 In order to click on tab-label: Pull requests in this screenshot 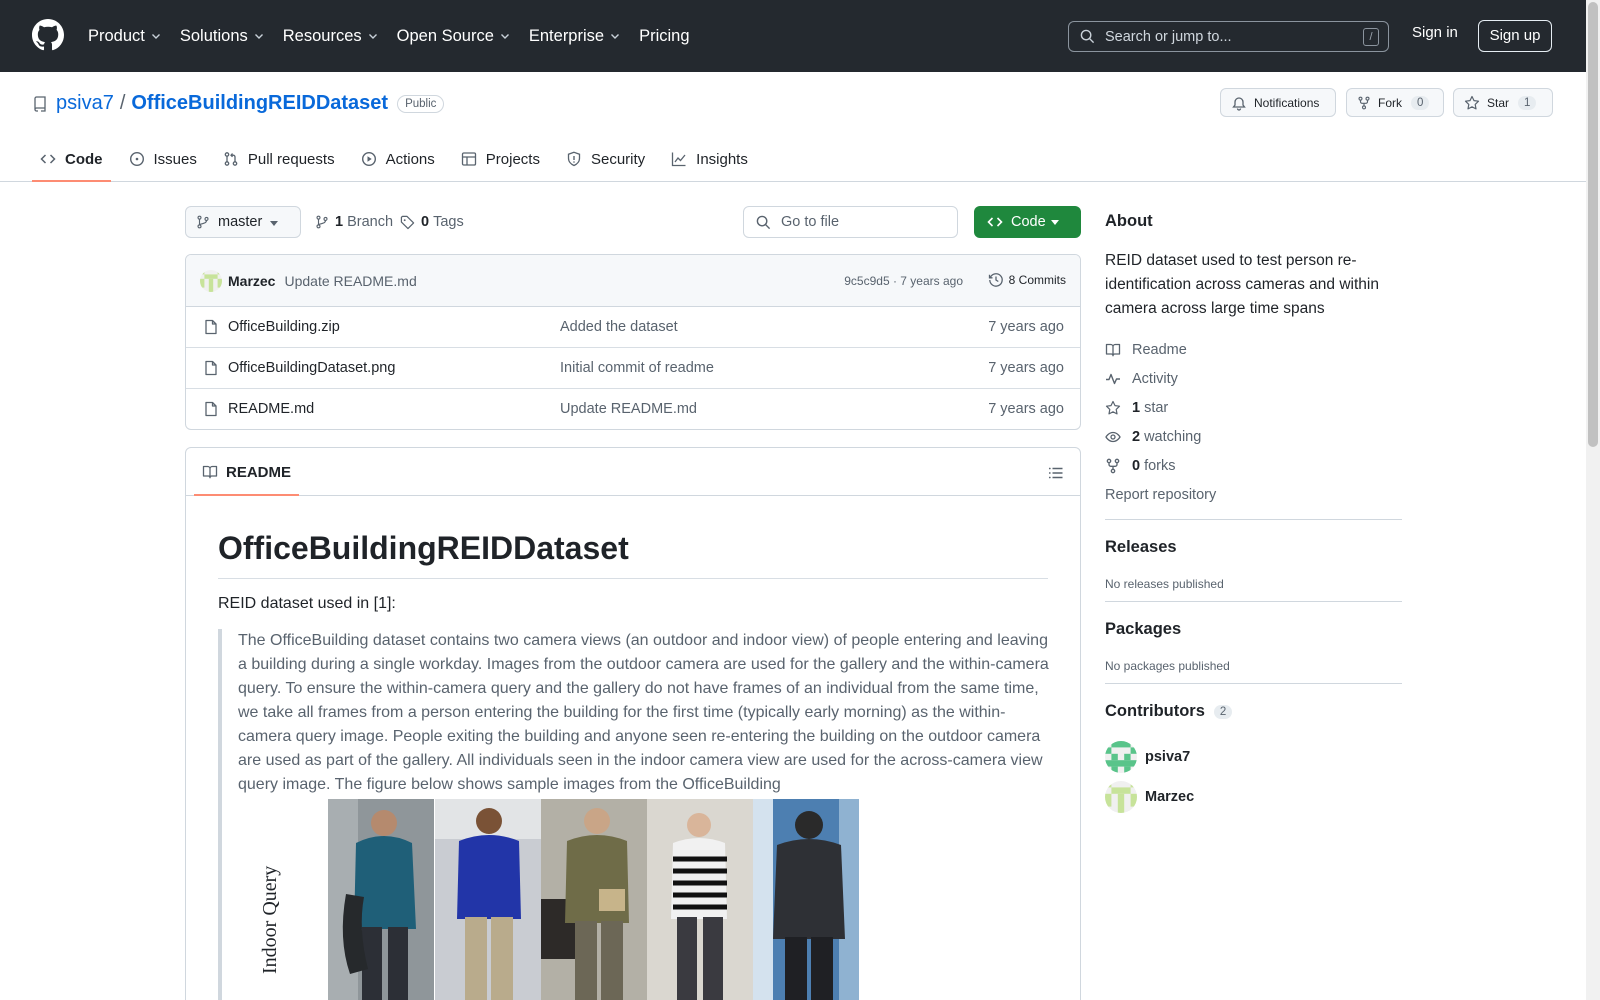, I will do `click(291, 159)`.